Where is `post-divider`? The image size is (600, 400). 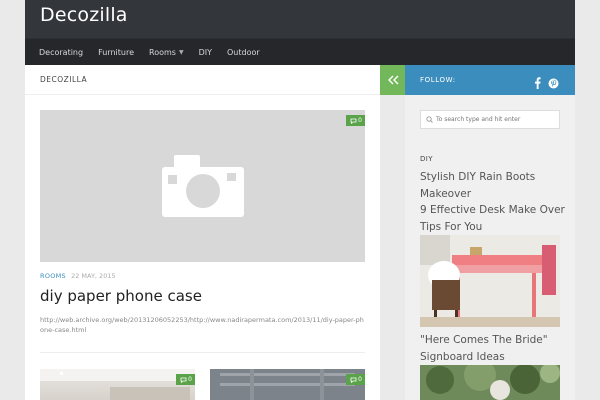 post-divider is located at coordinates (202, 352).